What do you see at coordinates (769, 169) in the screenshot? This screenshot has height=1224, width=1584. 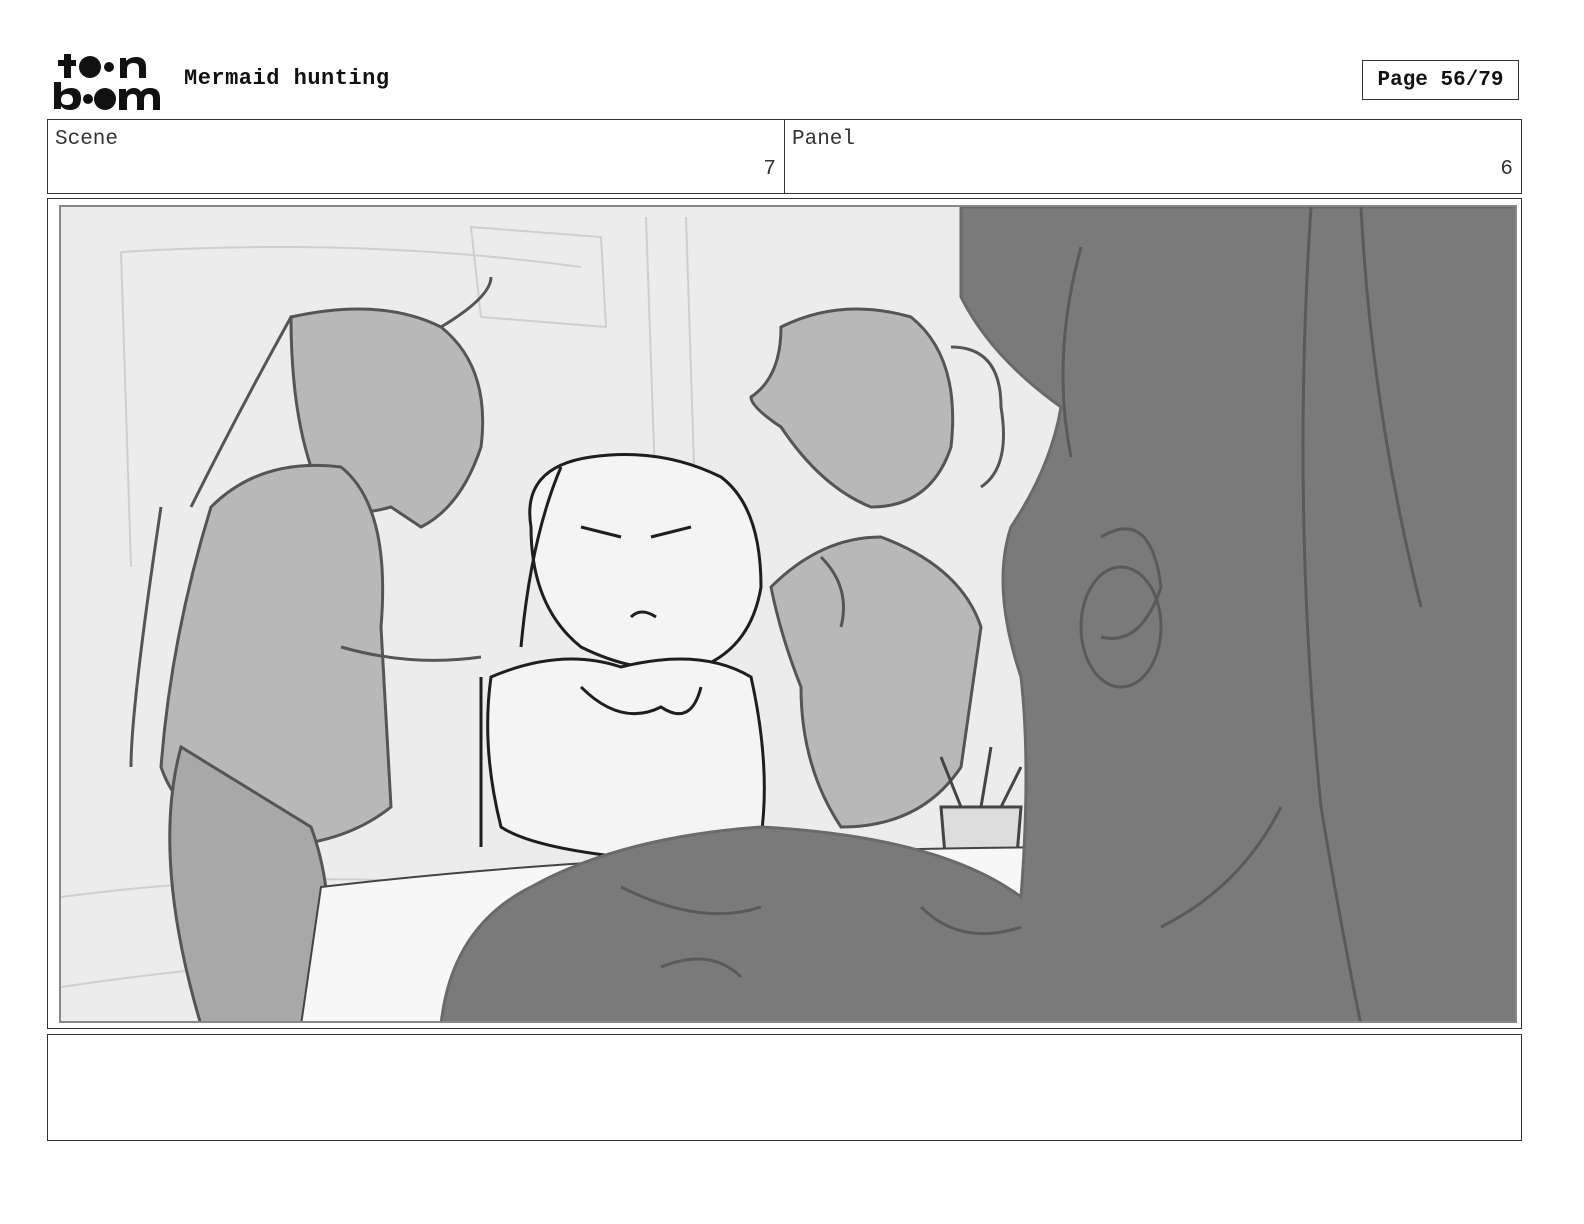 I see `scene-number: 7` at bounding box center [769, 169].